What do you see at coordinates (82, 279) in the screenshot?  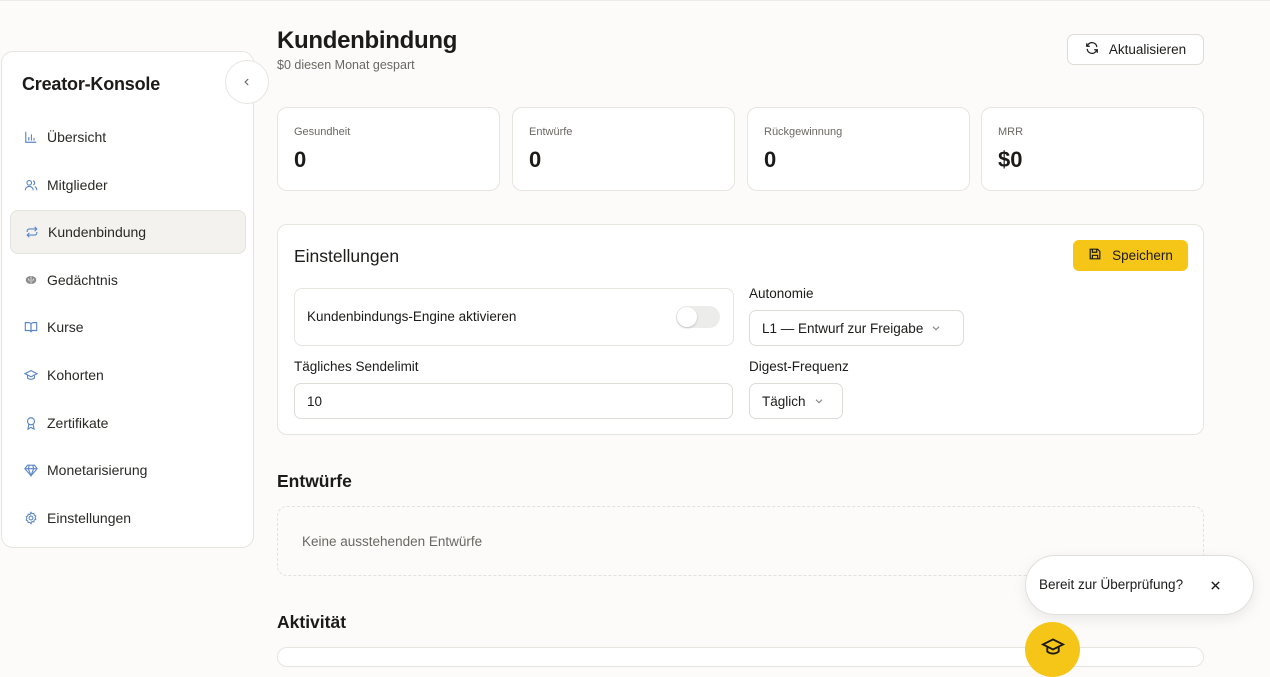 I see `sidebar-item-label: Gedächtnis` at bounding box center [82, 279].